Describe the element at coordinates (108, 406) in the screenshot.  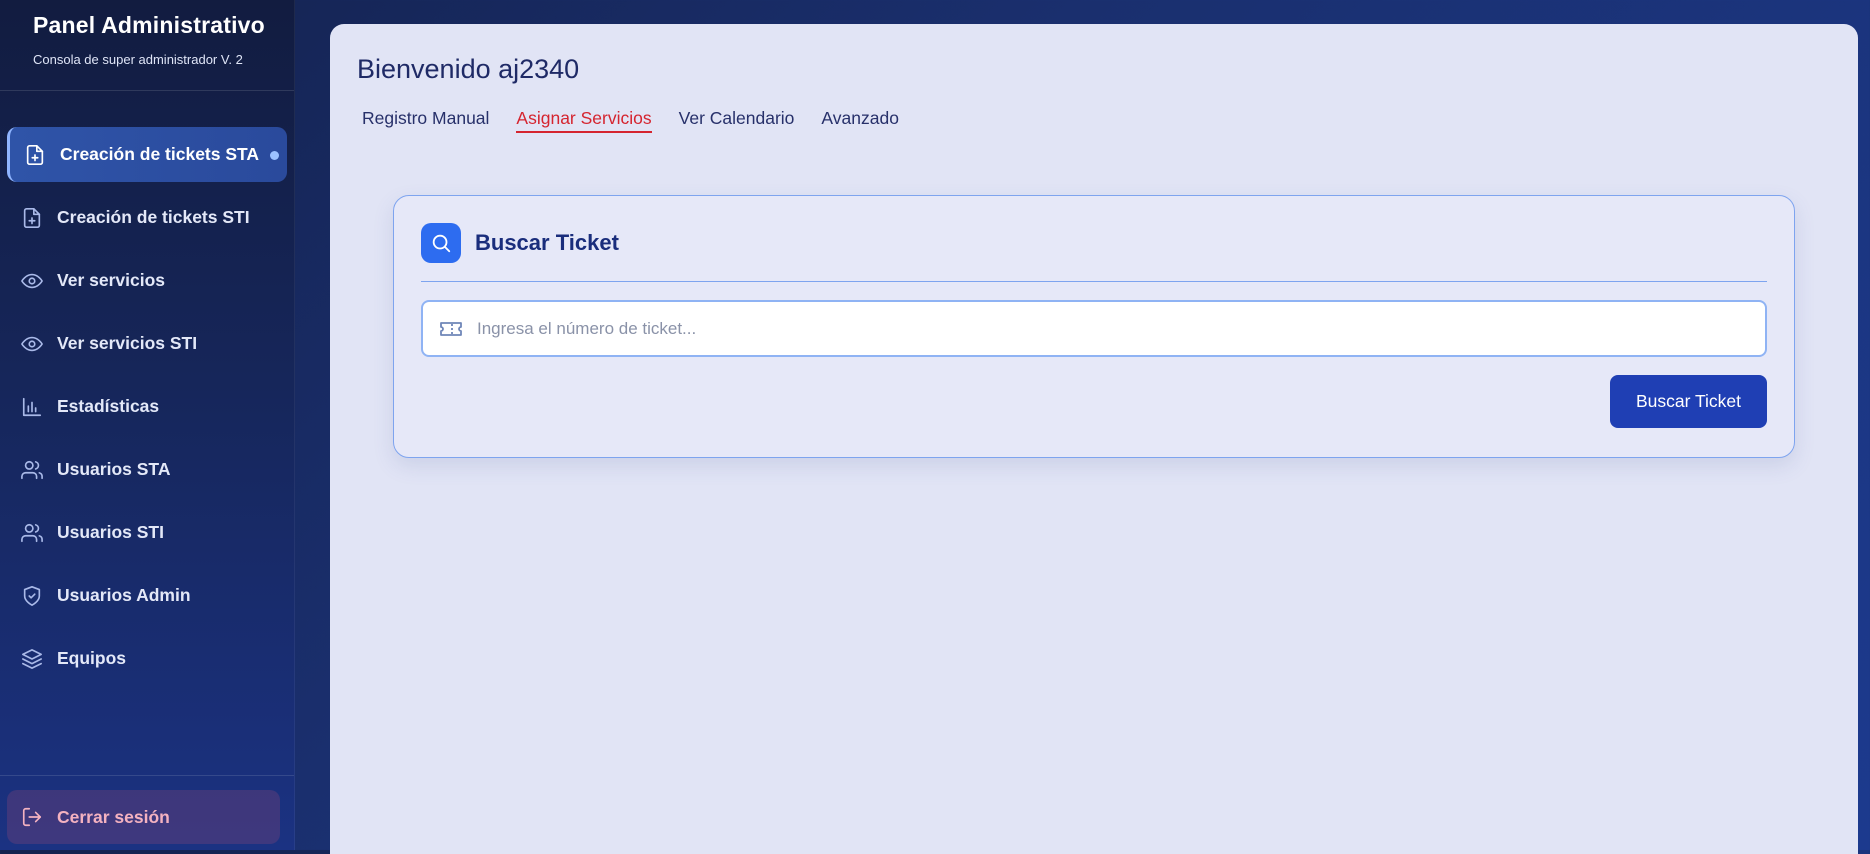
I see `sidebar-item-label: Estadísticas` at that location.